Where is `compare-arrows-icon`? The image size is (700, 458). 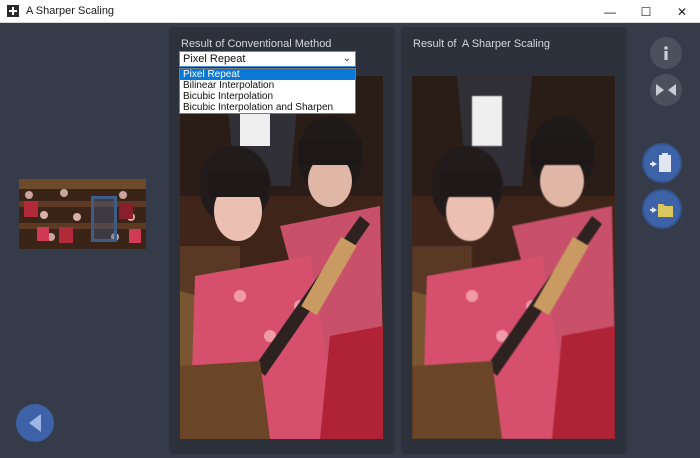 compare-arrows-icon is located at coordinates (666, 90).